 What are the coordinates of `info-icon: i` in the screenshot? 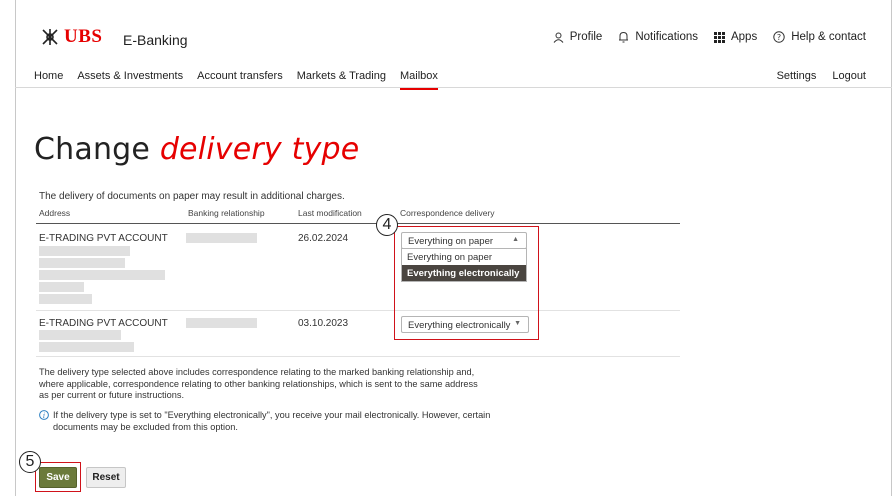 It's located at (44, 415).